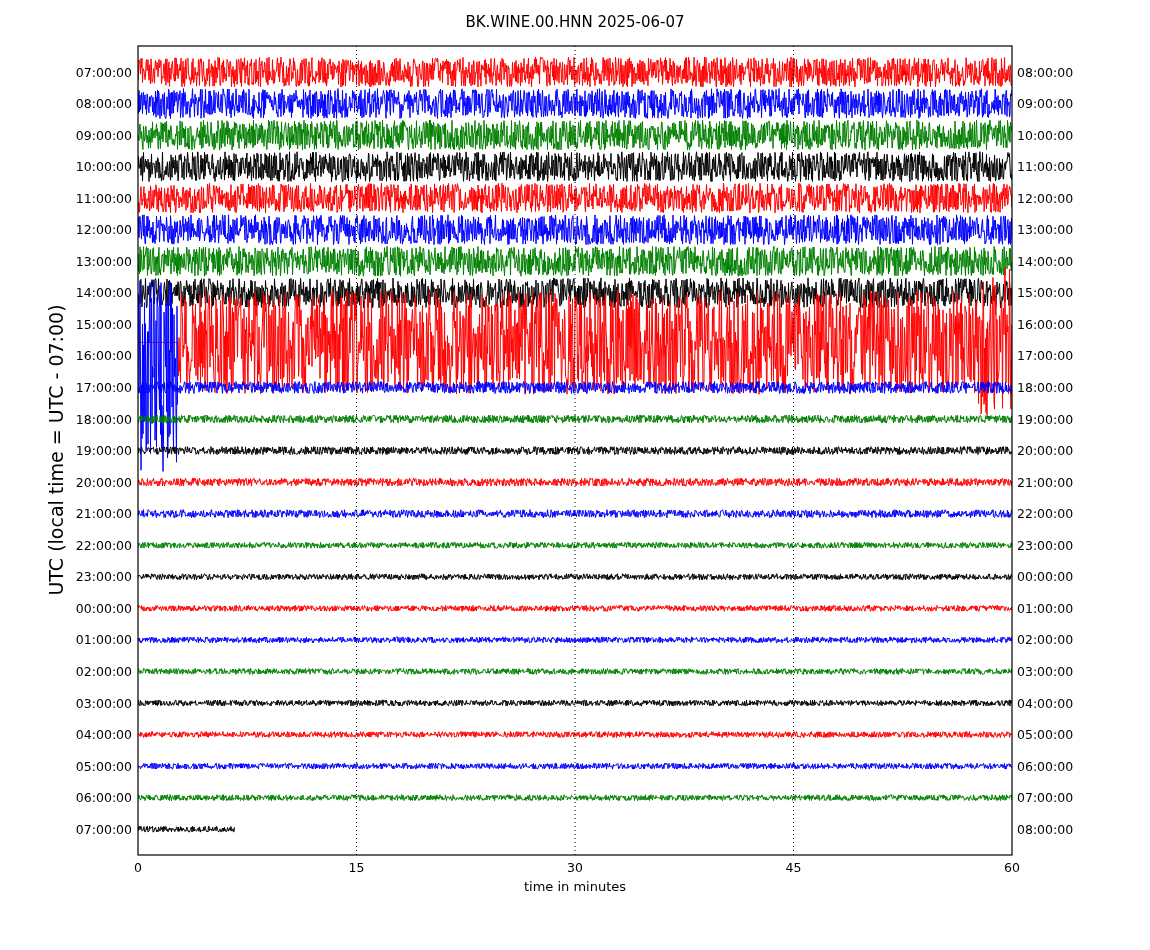 This screenshot has width=1150, height=950. What do you see at coordinates (575, 22) in the screenshot?
I see `chart-title: BK.WINE.00.HNN 2025-06-07` at bounding box center [575, 22].